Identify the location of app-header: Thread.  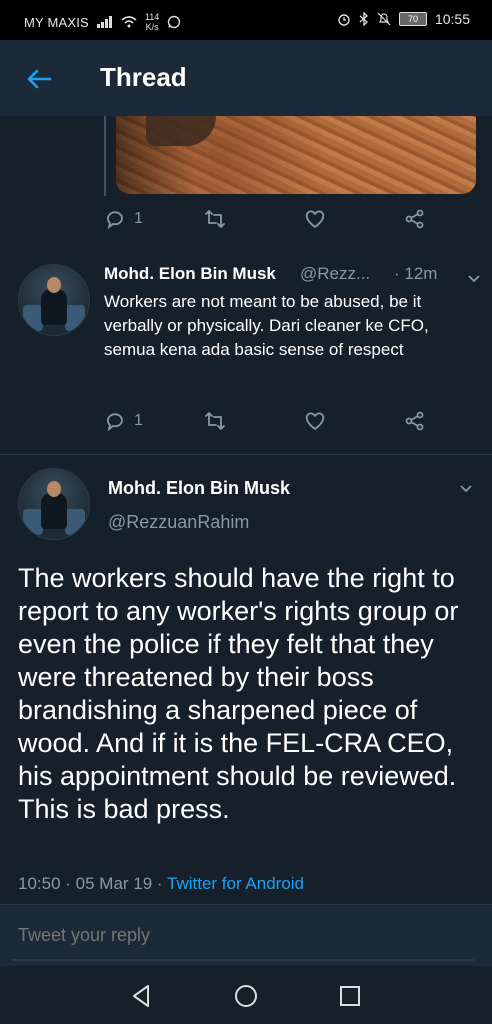
(246, 78).